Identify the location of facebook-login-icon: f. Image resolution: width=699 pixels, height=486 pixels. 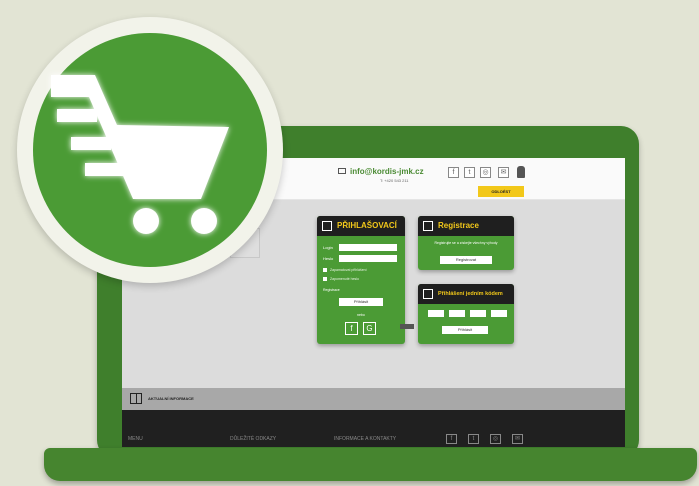
(351, 328).